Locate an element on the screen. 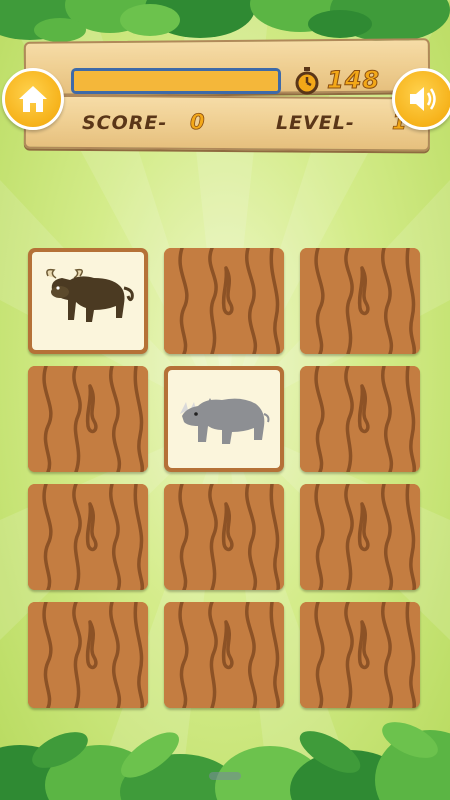 The width and height of the screenshot is (450, 800). home-button is located at coordinates (33, 99).